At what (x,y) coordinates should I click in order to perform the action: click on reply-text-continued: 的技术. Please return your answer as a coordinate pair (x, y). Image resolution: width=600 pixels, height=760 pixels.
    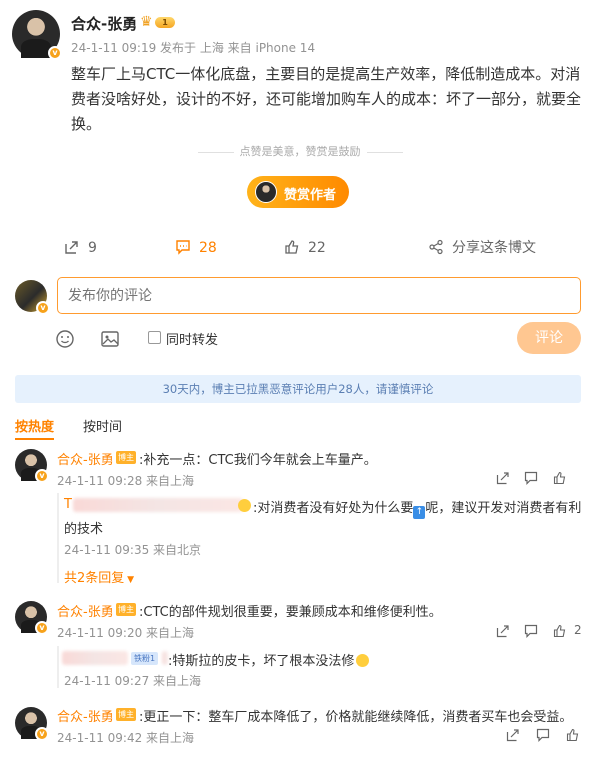
    Looking at the image, I should click on (84, 529).